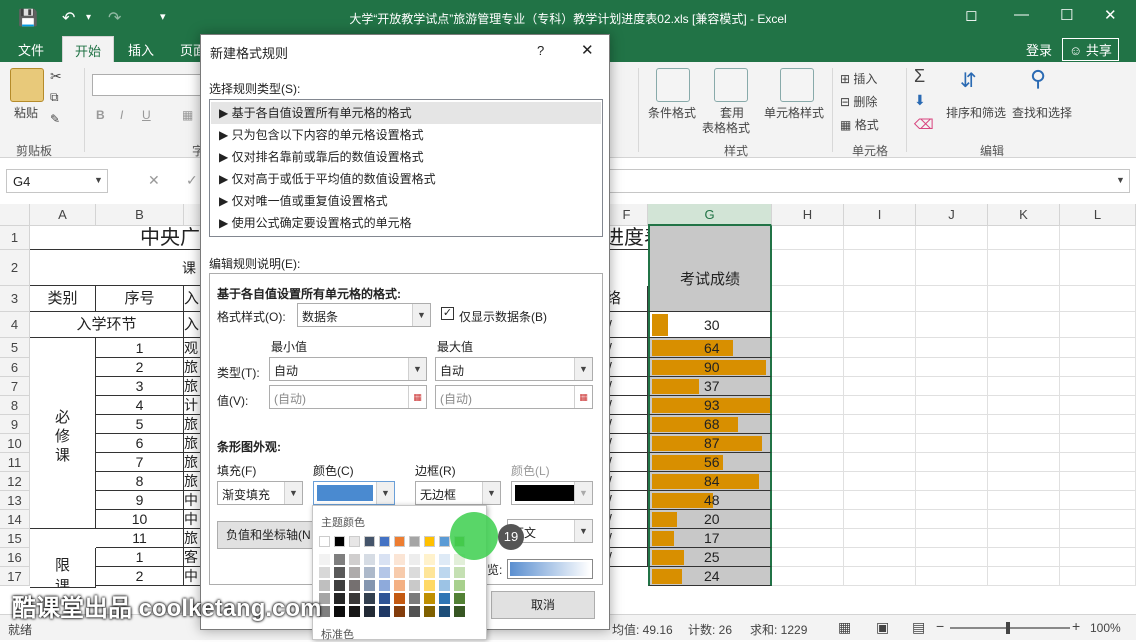 This screenshot has height=642, width=1136. I want to click on column-header-h: H, so click(808, 215).